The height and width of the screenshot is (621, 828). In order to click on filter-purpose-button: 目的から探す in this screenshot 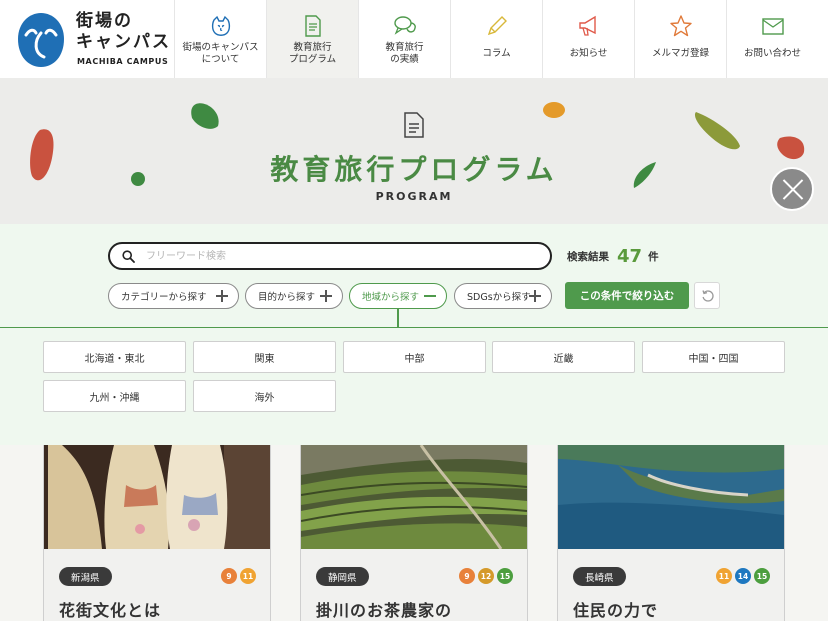, I will do `click(294, 296)`.